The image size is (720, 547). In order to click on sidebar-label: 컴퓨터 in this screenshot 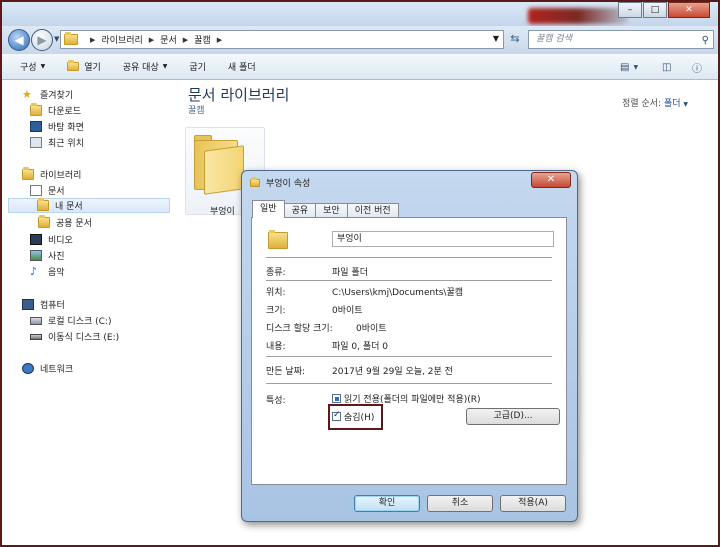, I will do `click(52, 306)`.